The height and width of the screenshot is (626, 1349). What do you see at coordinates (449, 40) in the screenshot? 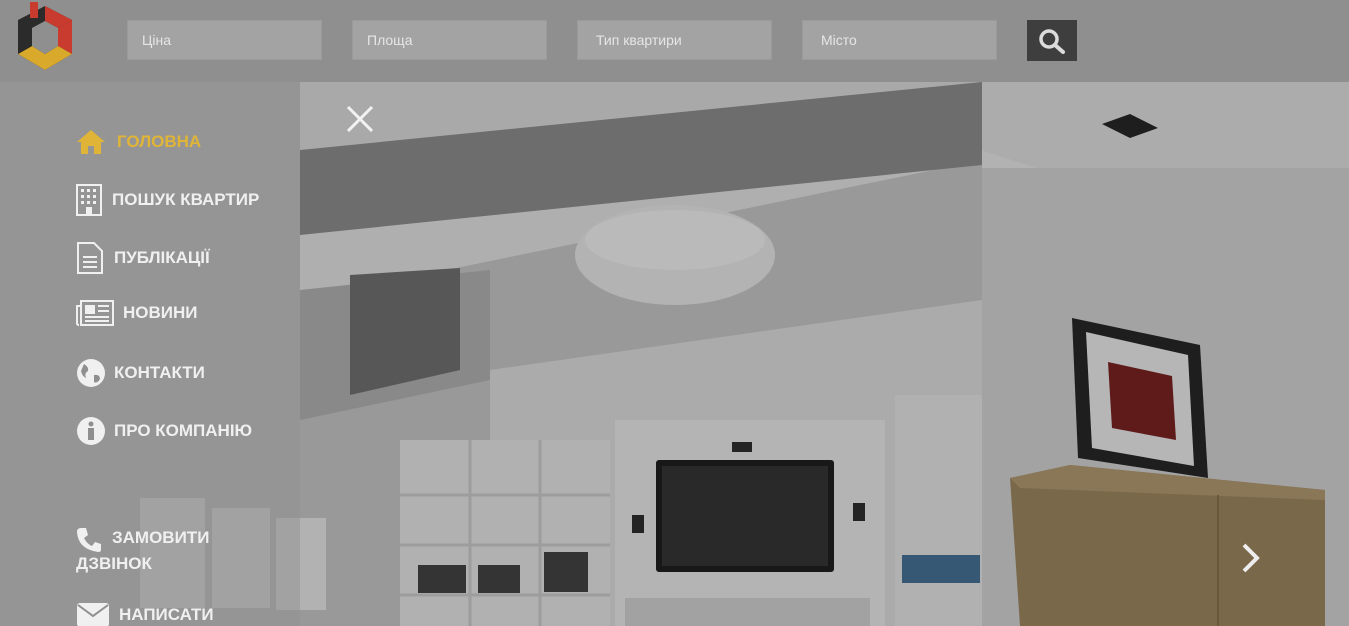
I see `area-input: Площа` at bounding box center [449, 40].